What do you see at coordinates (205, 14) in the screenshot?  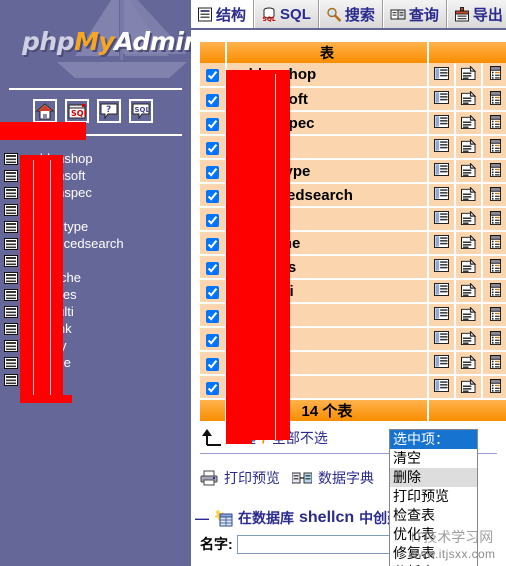 I see `structure-icon` at bounding box center [205, 14].